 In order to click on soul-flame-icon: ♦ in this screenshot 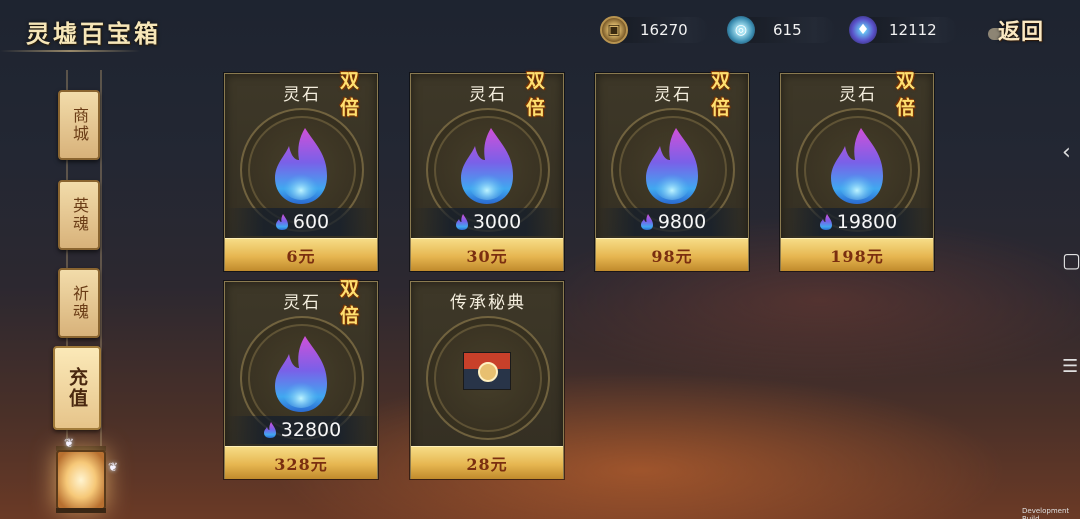, I will do `click(863, 30)`.